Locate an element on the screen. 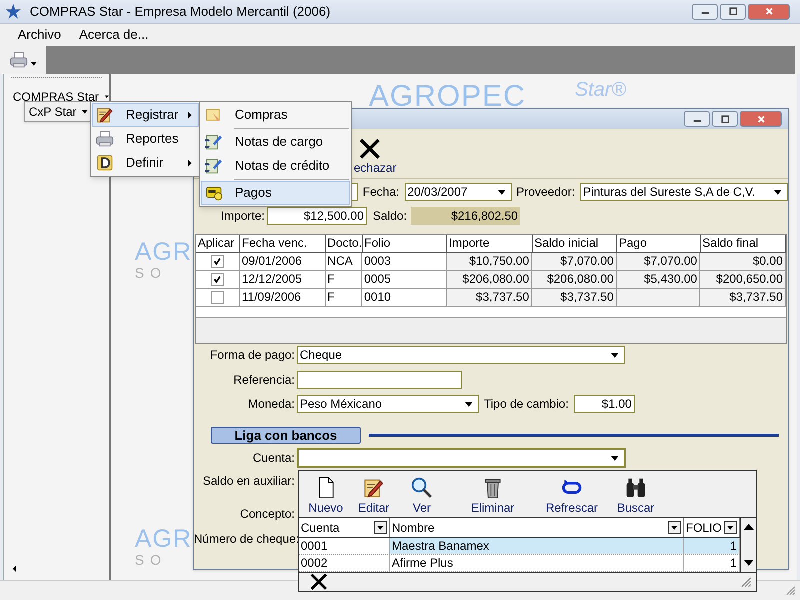 The width and height of the screenshot is (800, 600). section-button: Liga con bancos is located at coordinates (286, 435).